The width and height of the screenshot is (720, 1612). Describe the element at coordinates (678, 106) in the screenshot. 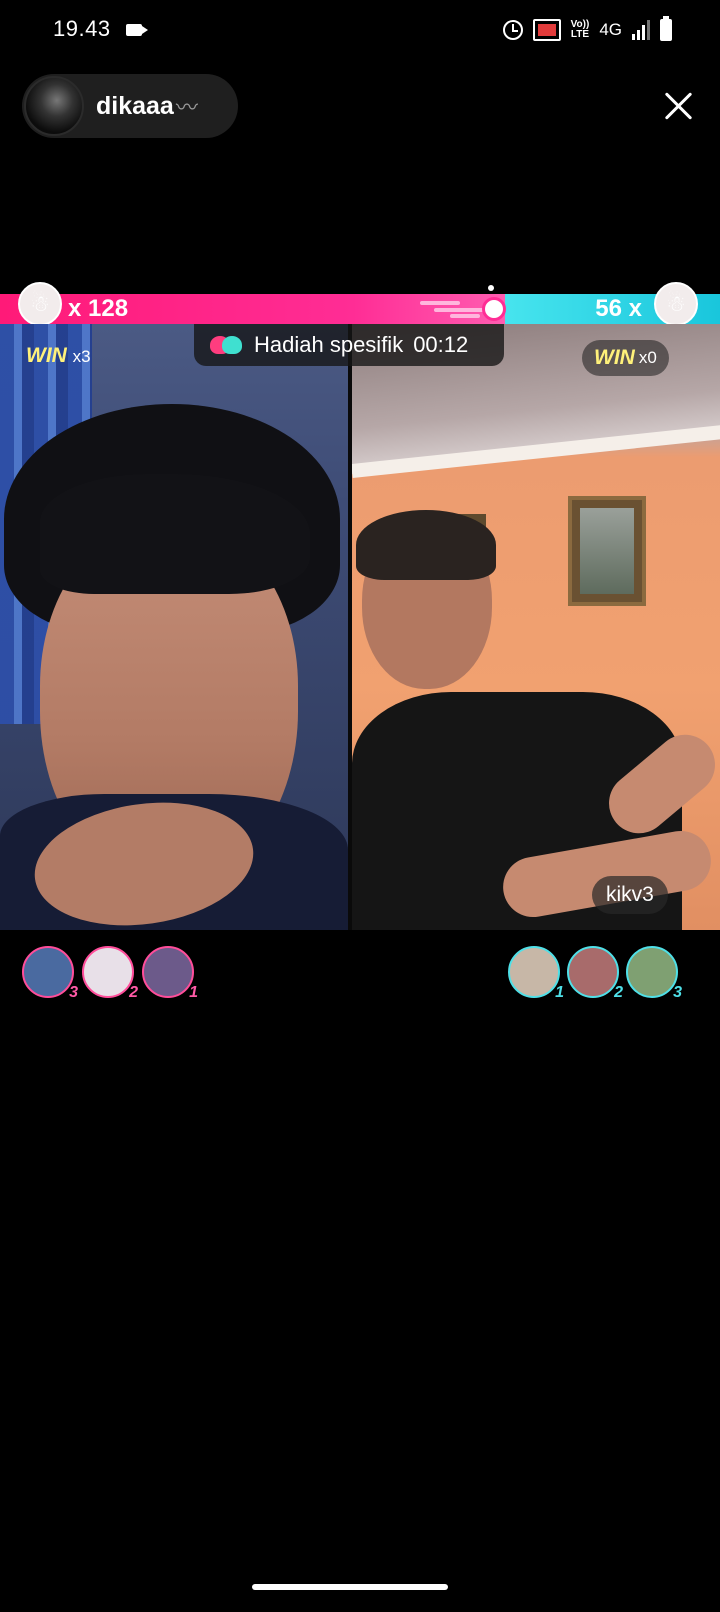

I see `close-button` at that location.